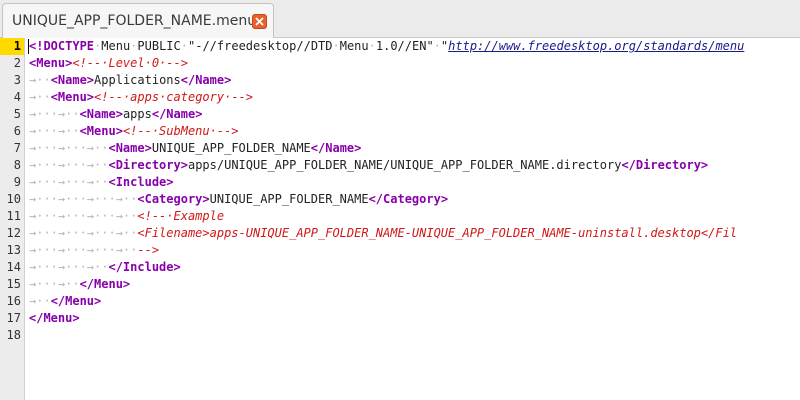  What do you see at coordinates (13, 267) in the screenshot?
I see `line-number: 14` at bounding box center [13, 267].